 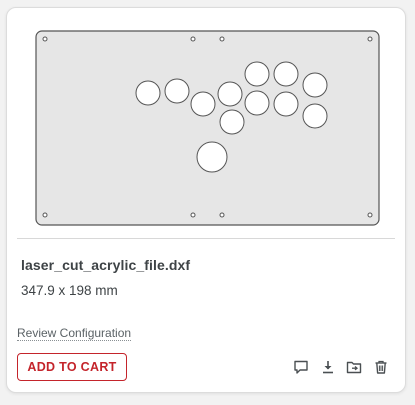 I want to click on divider, so click(x=206, y=238).